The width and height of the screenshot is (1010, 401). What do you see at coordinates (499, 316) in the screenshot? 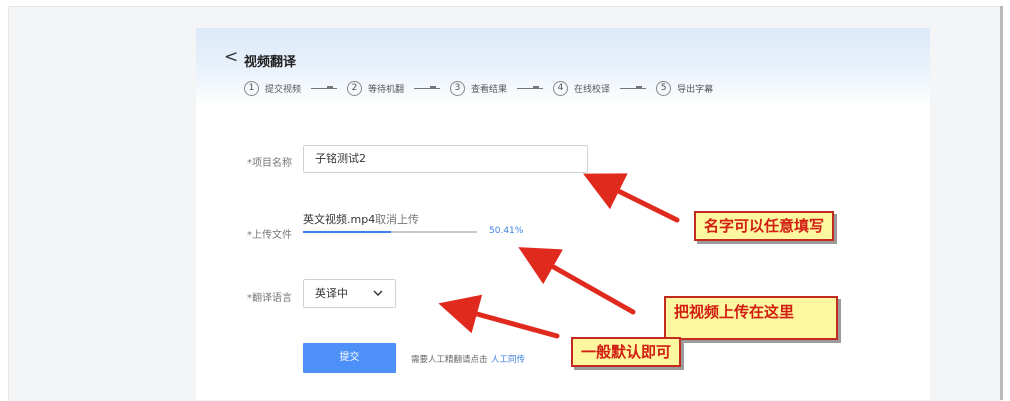
I see `arrow-to-language` at bounding box center [499, 316].